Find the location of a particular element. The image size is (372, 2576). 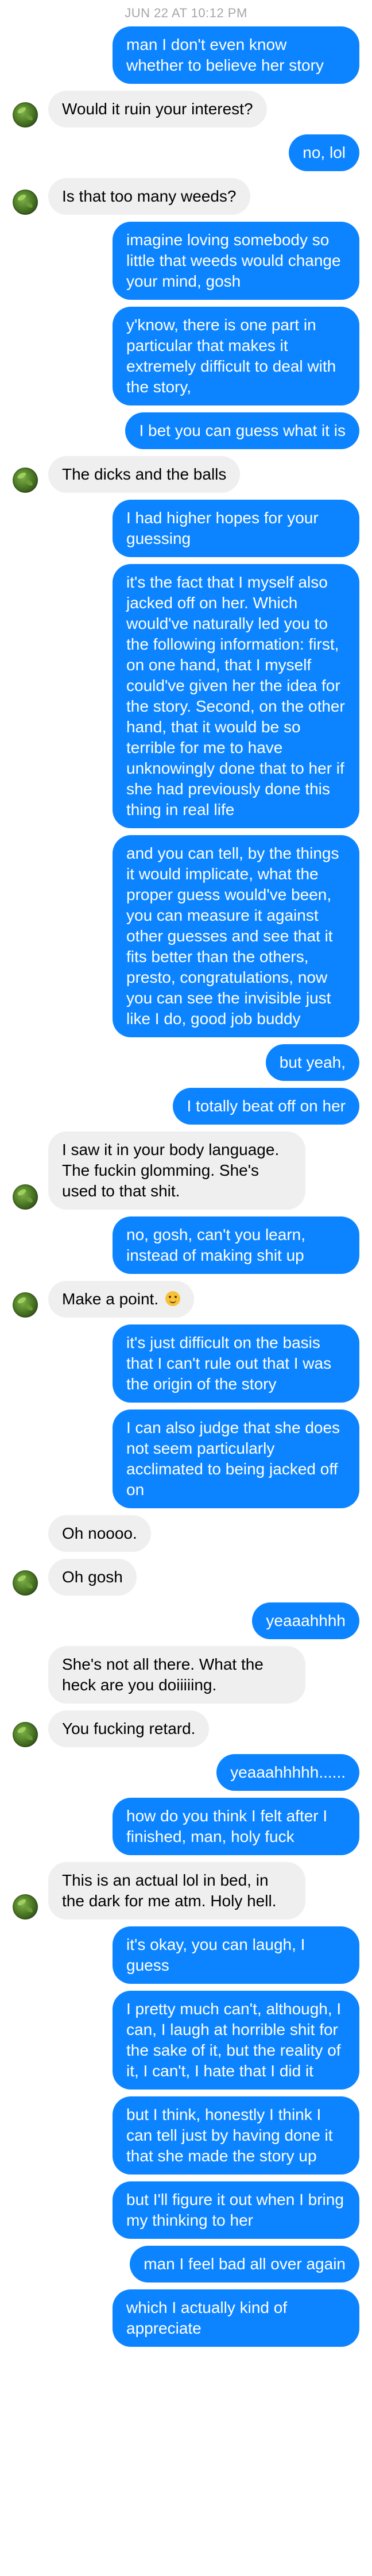

sent-message-bubble: I totally beat off on her is located at coordinates (266, 1106).